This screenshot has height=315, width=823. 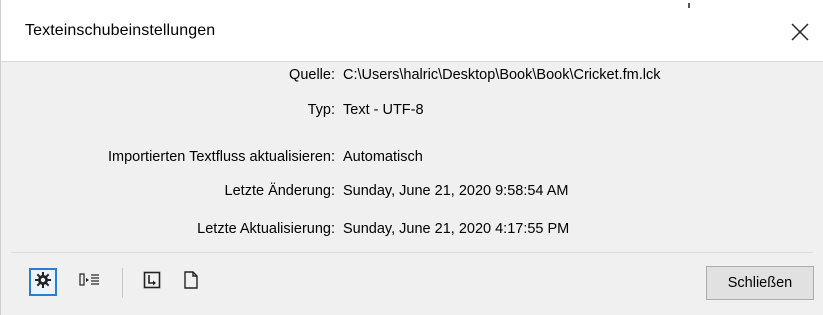 What do you see at coordinates (412, 252) in the screenshot?
I see `divider` at bounding box center [412, 252].